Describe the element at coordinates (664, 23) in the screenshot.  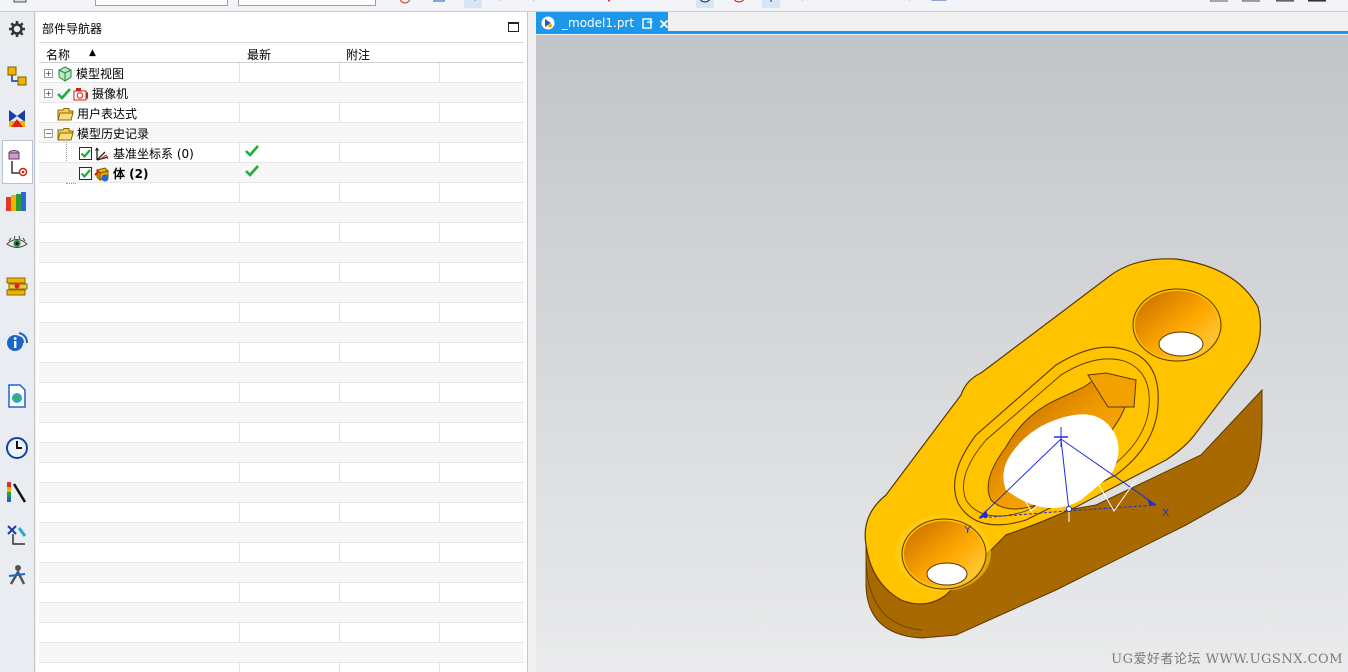
I see `close-tab-icon` at that location.